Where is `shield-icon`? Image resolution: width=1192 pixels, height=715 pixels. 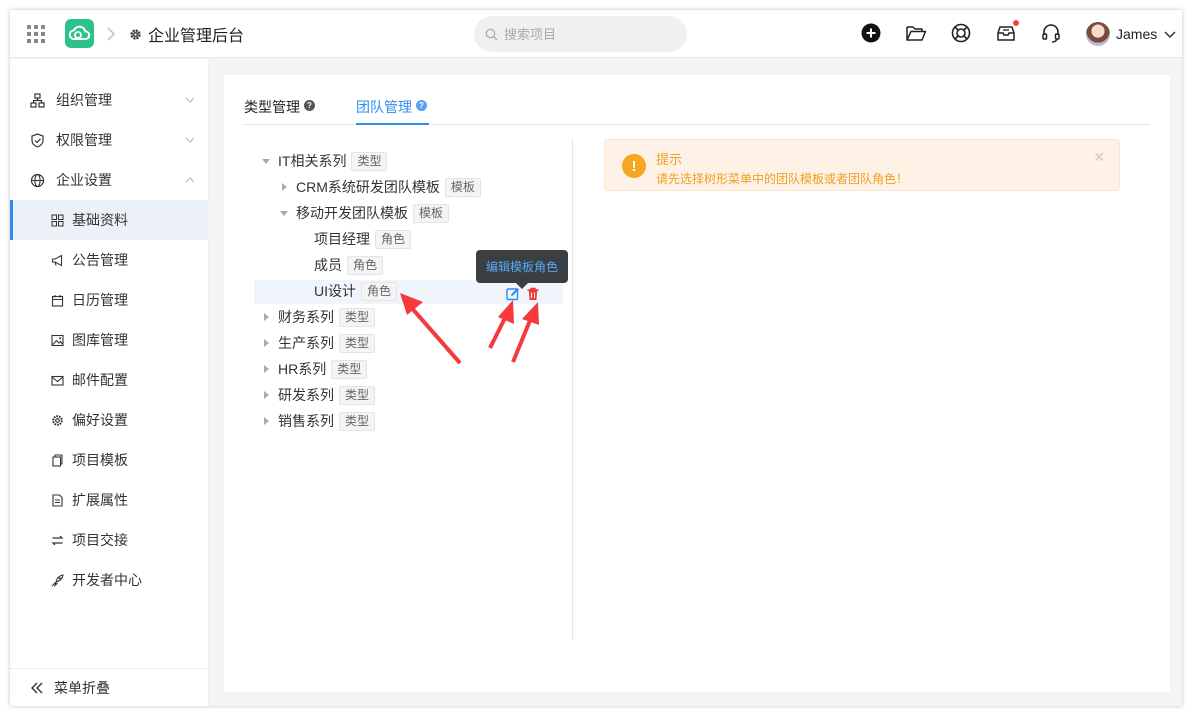 shield-icon is located at coordinates (37, 140).